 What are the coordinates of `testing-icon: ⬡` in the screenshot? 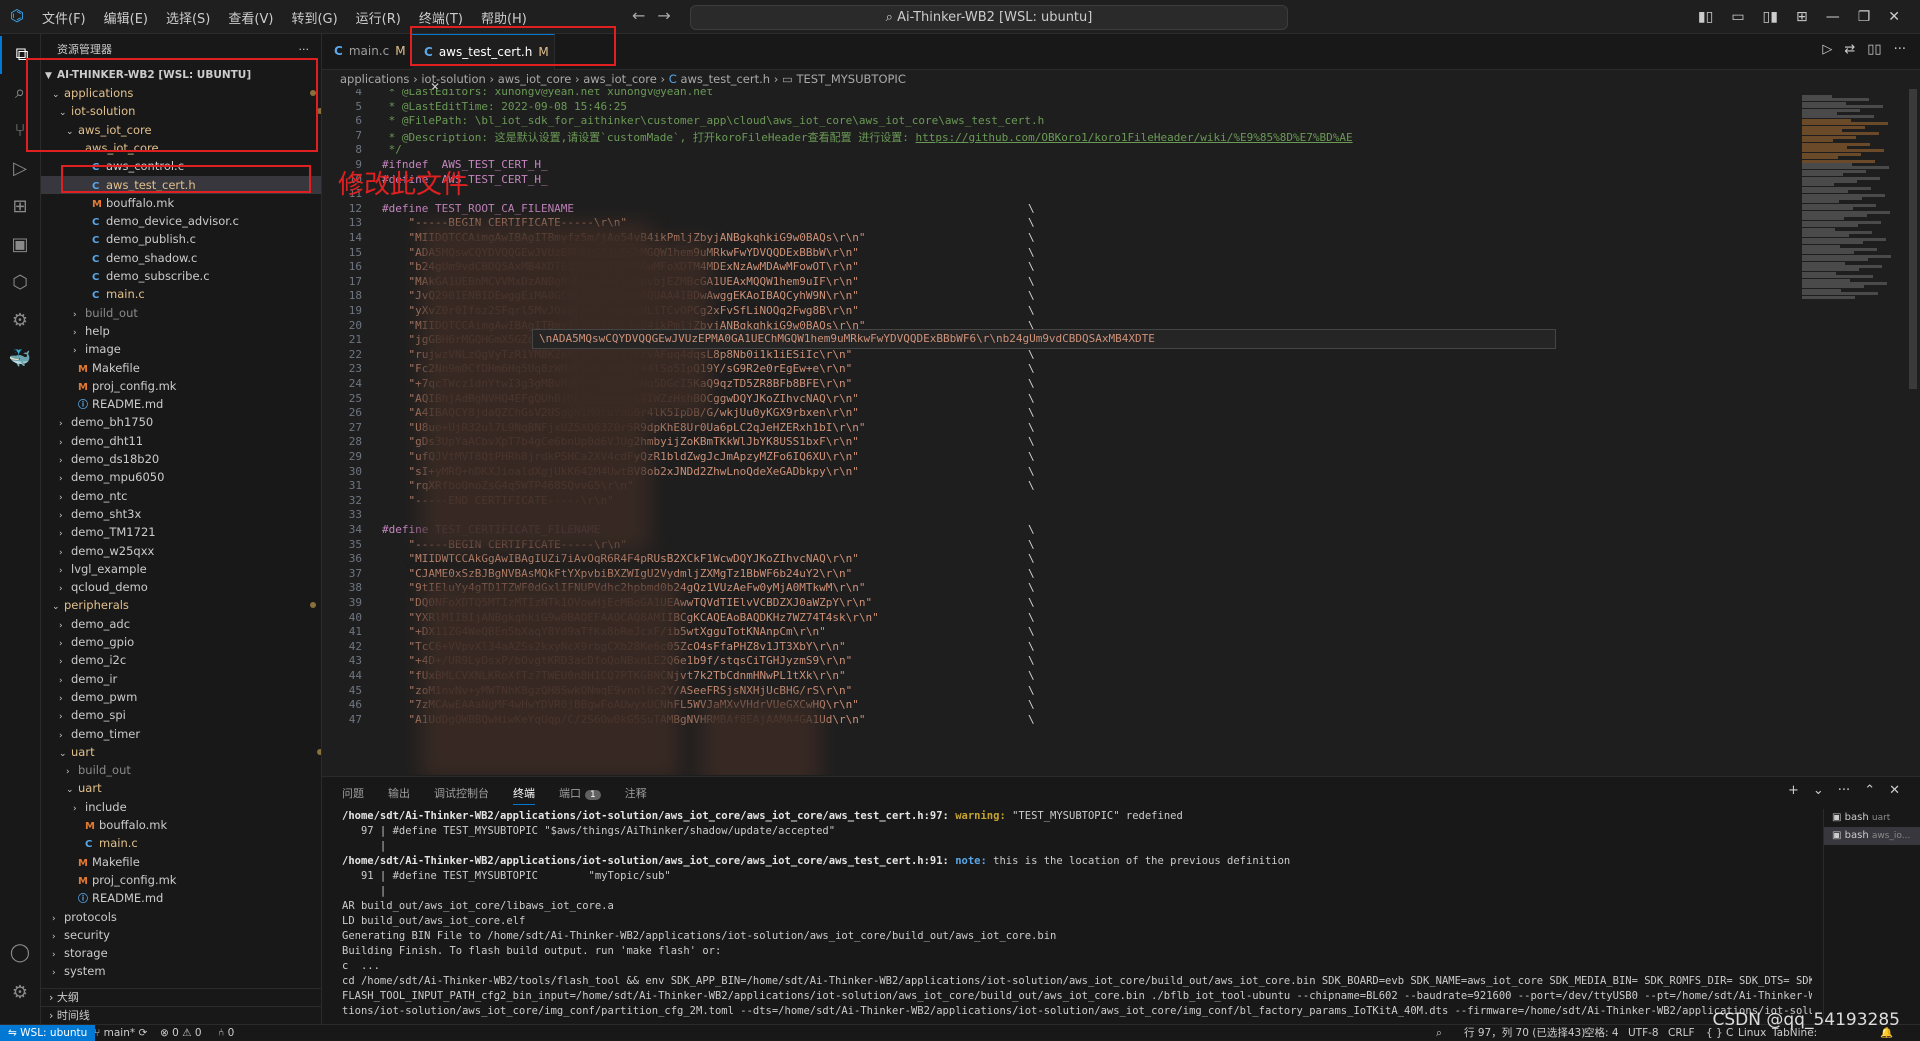 It's located at (20, 283).